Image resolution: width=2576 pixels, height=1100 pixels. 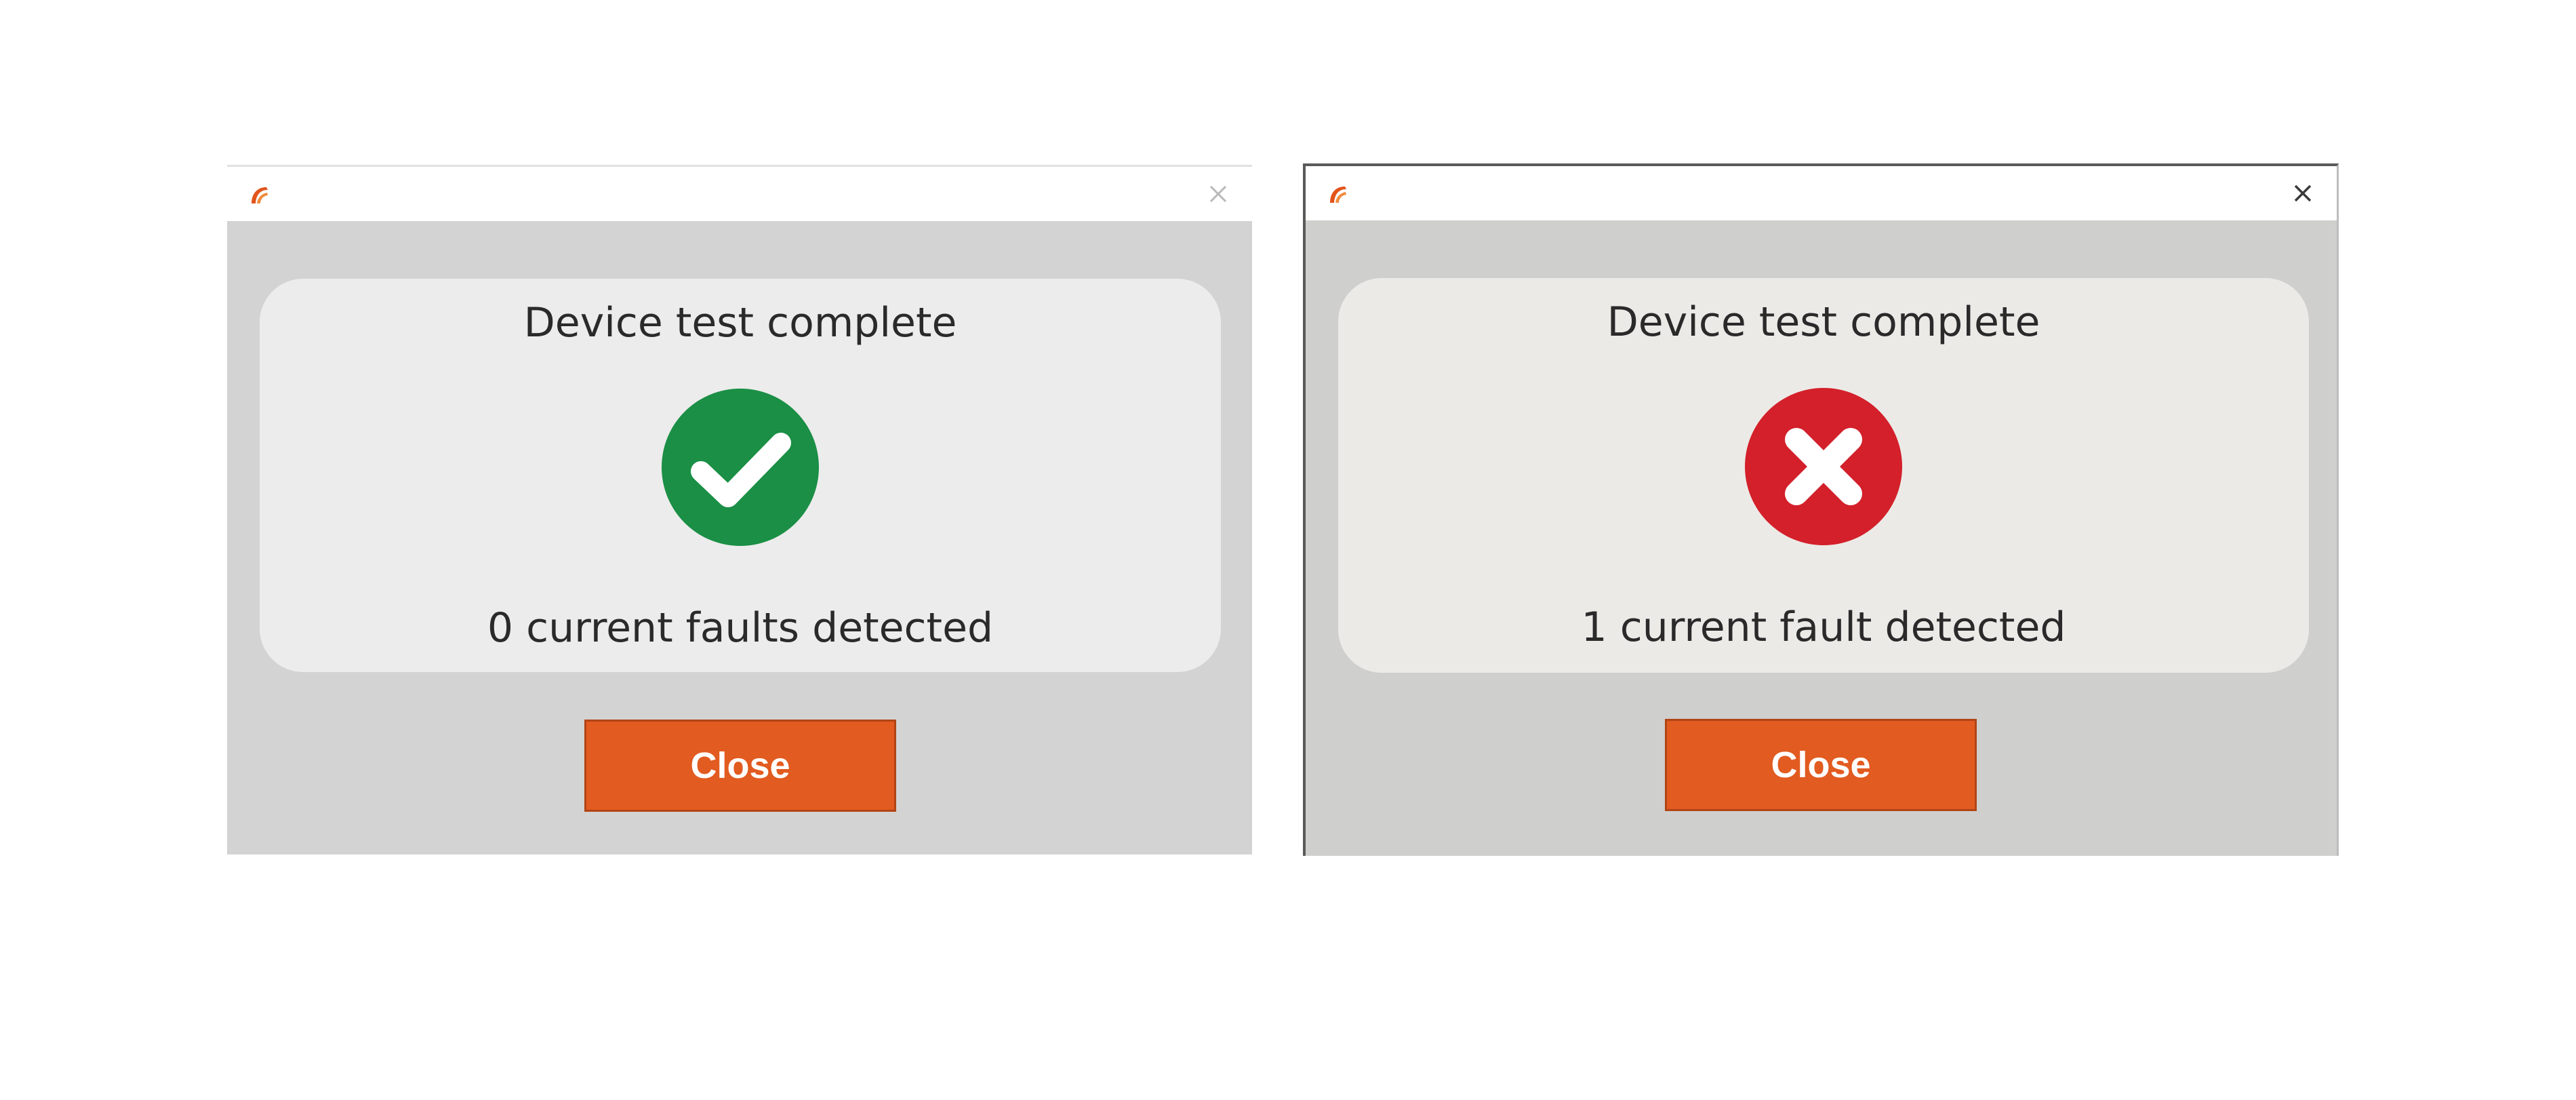 What do you see at coordinates (1823, 627) in the screenshot?
I see `fault-count-text: 1 current fault detected` at bounding box center [1823, 627].